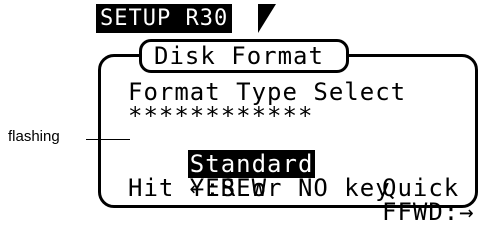  What do you see at coordinates (244, 56) in the screenshot?
I see `menu-title: Disk Format` at bounding box center [244, 56].